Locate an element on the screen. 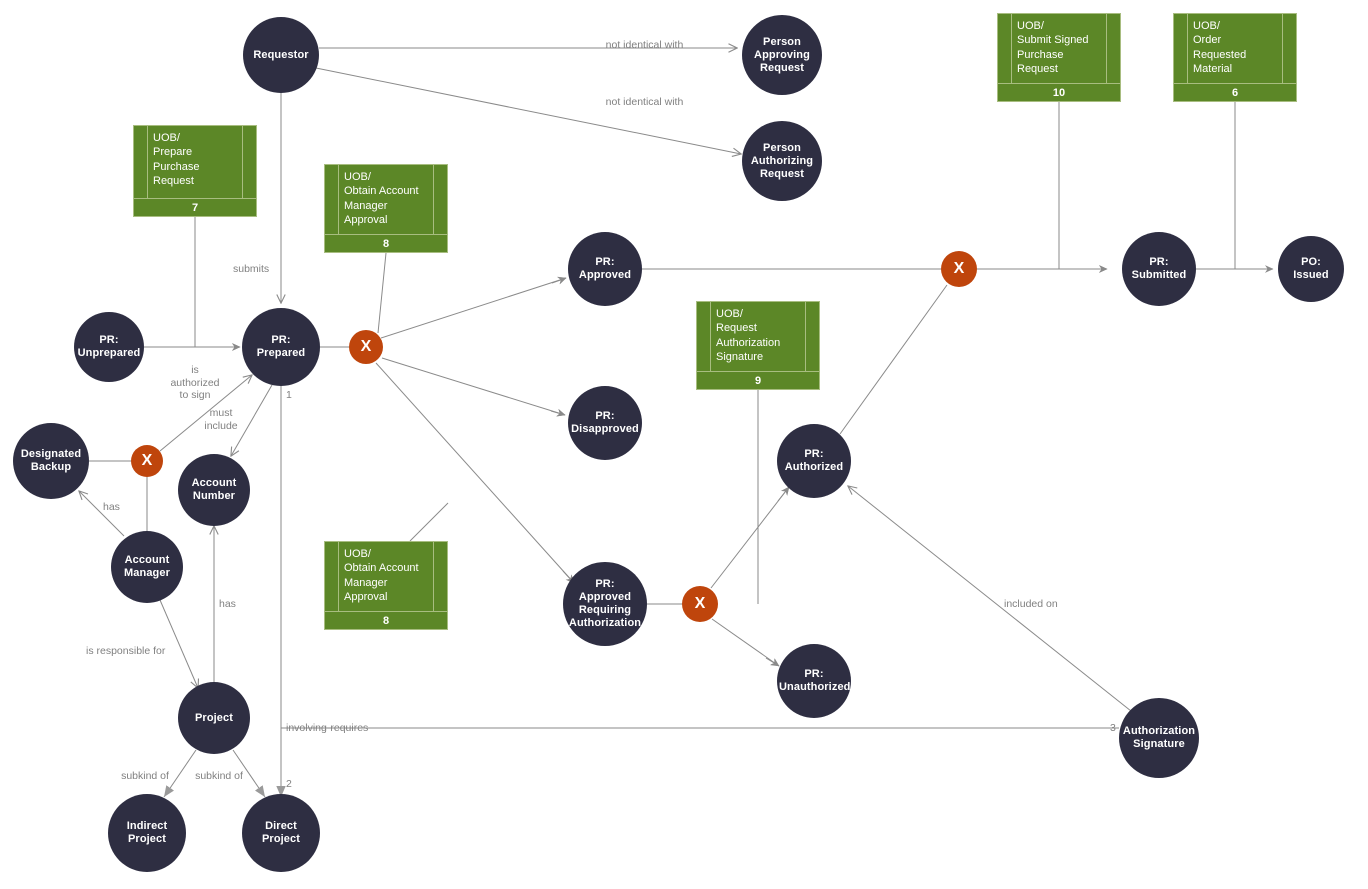 The height and width of the screenshot is (889, 1368). uob-body: UOB/ Prepare Purchase Request is located at coordinates (195, 162).